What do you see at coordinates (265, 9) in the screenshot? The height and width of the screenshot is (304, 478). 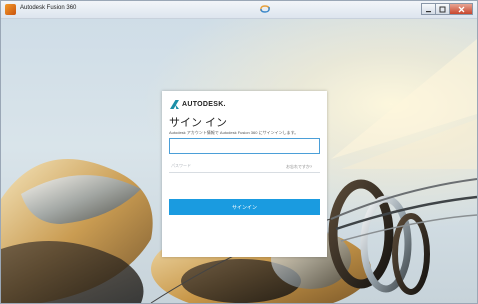 I see `sync-glyph-icon` at bounding box center [265, 9].